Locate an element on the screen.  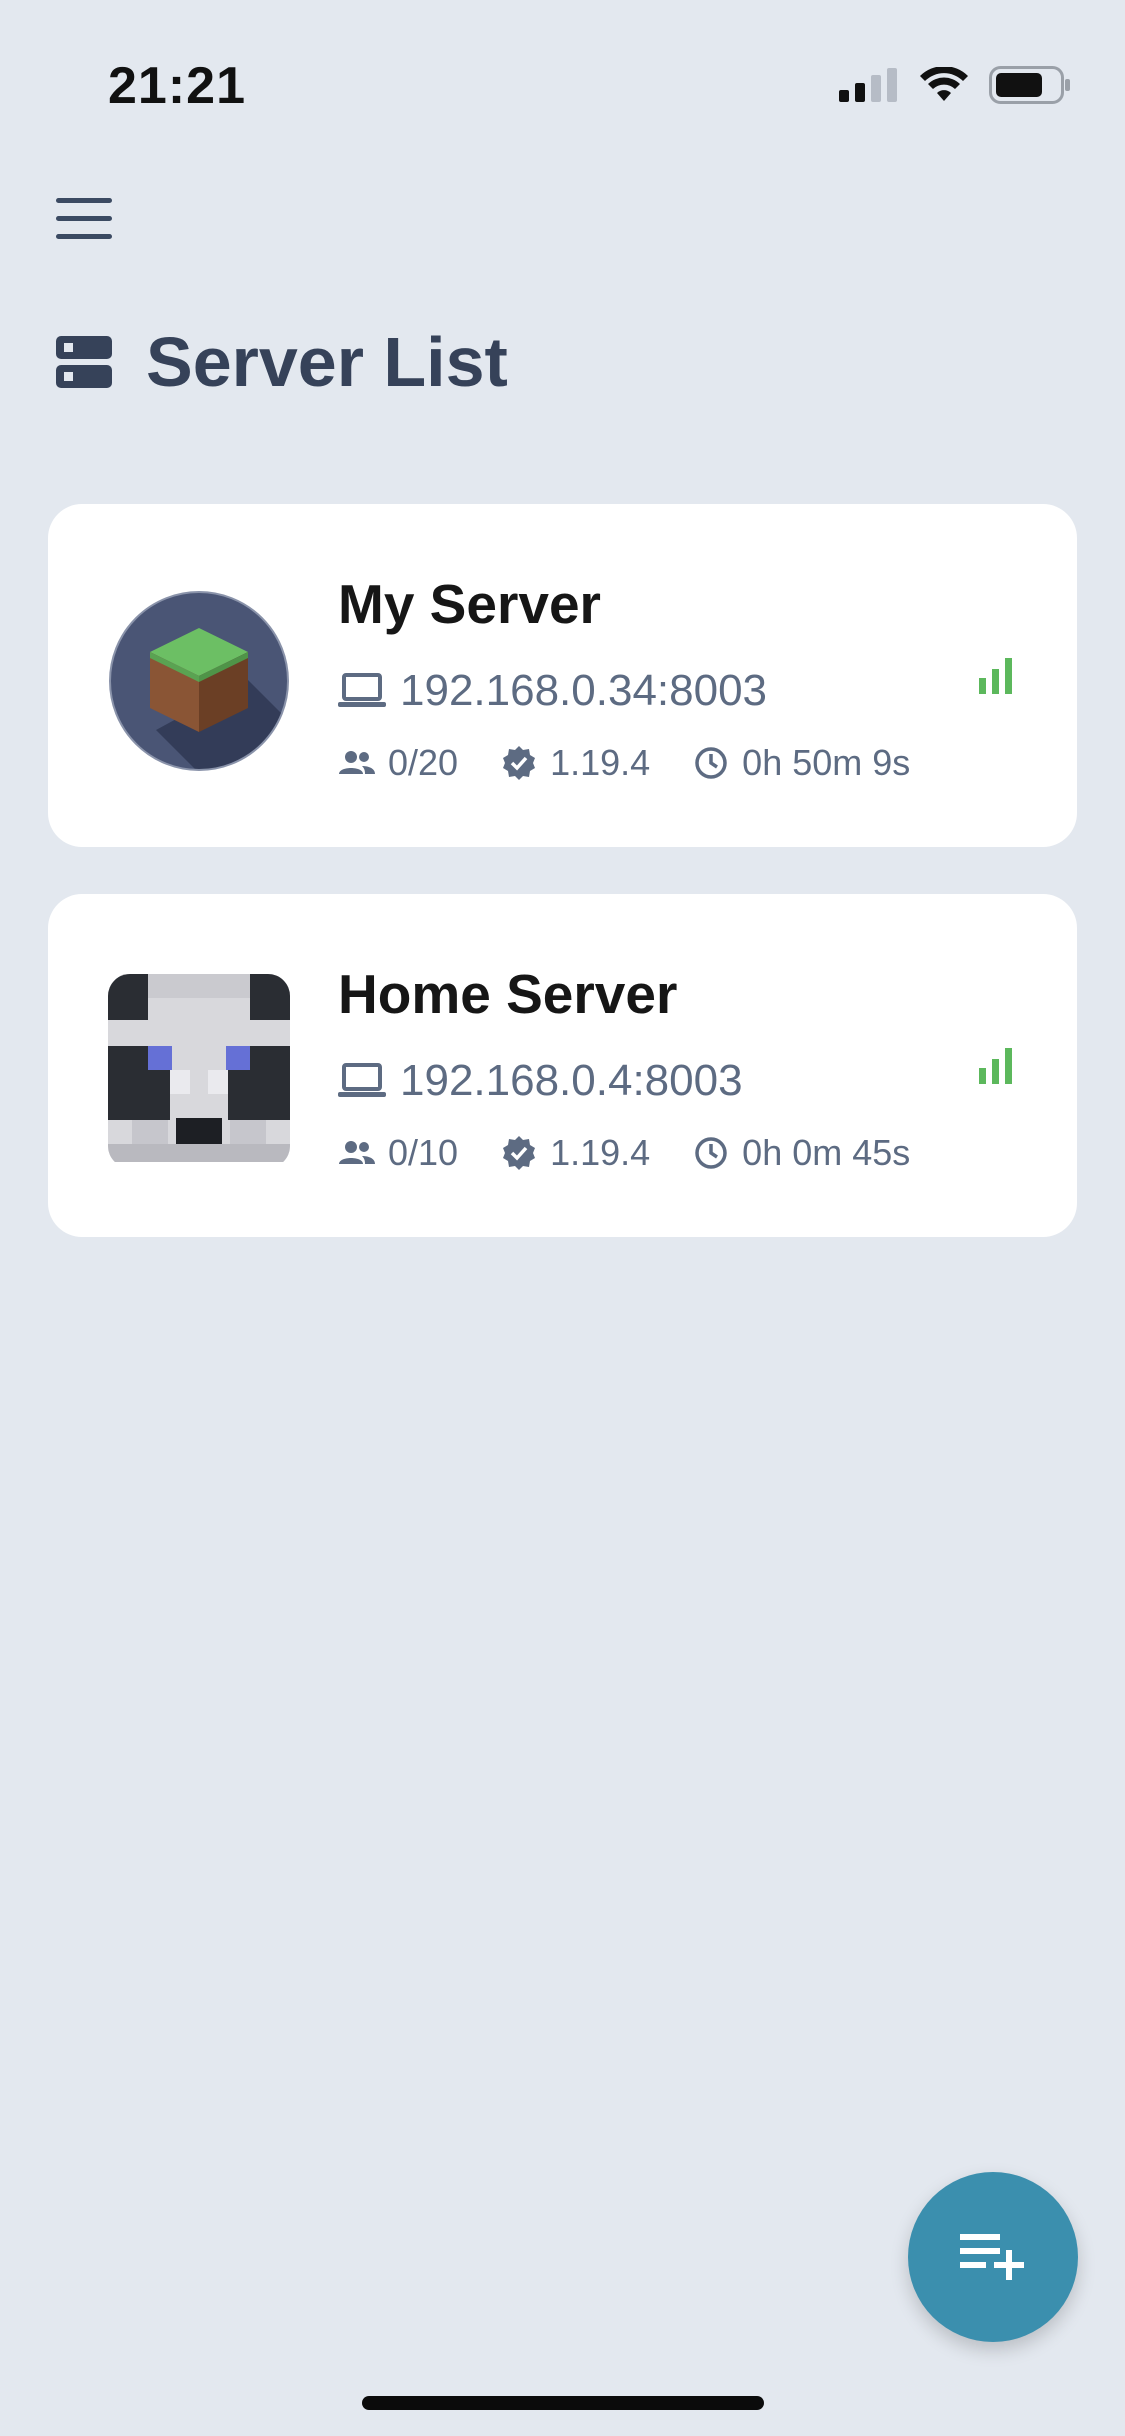
server-card: Home Server 192.168.0.4:8003 0/10 1.19.4 is located at coordinates (562, 1065).